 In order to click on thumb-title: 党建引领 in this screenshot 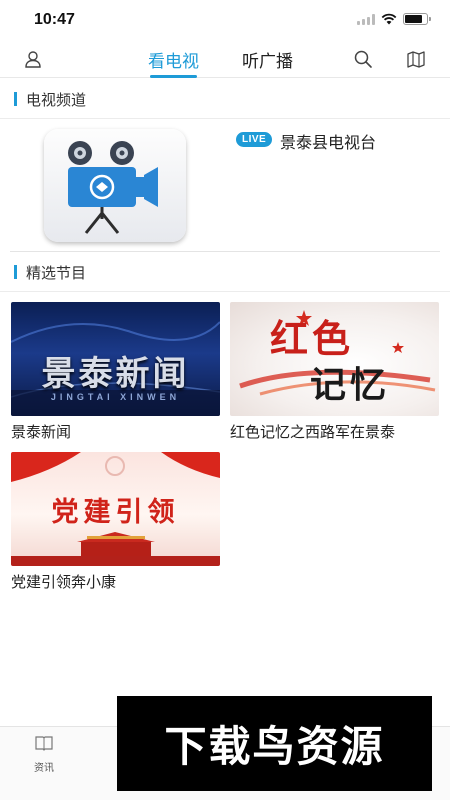, I will do `click(115, 512)`.